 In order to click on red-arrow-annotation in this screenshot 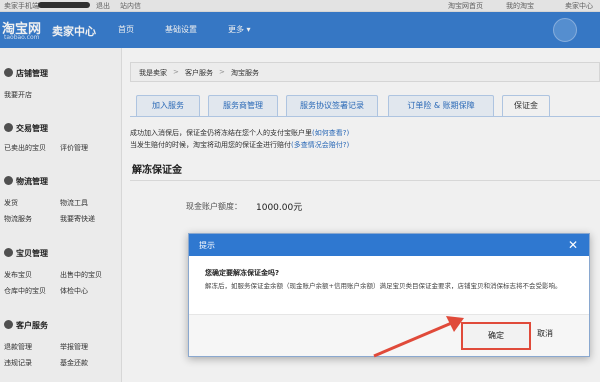, I will do `click(418, 337)`.